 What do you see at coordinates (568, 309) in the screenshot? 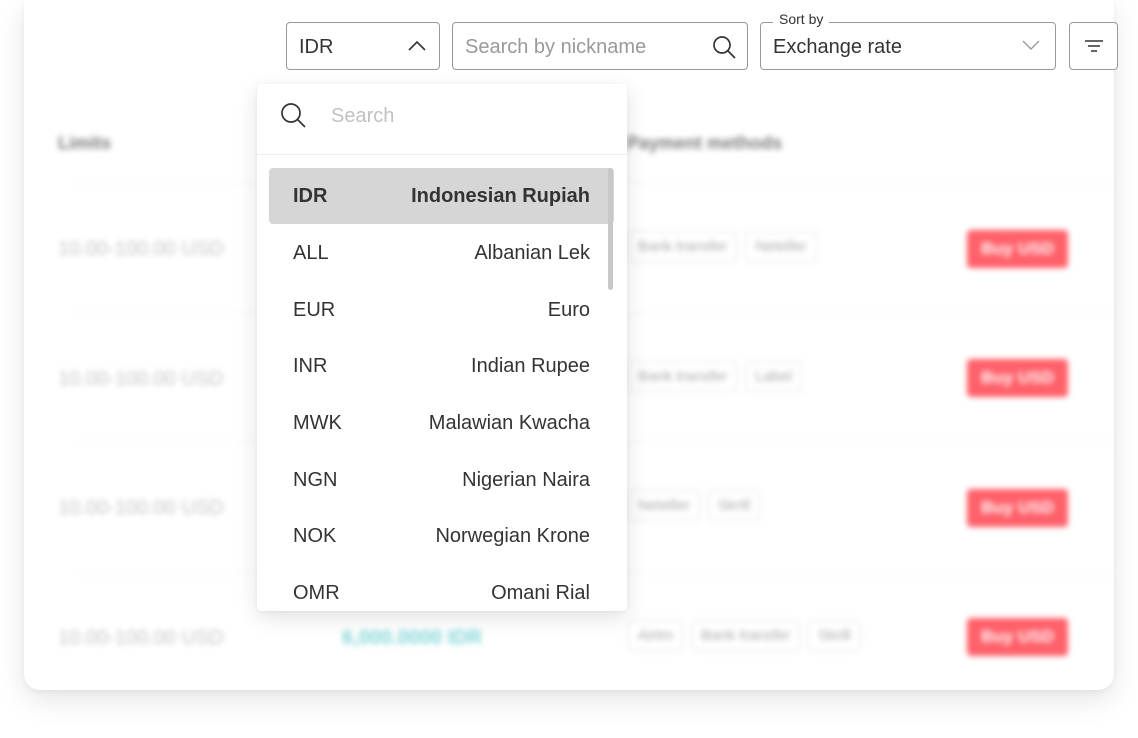
I see `currency-name: Euro` at bounding box center [568, 309].